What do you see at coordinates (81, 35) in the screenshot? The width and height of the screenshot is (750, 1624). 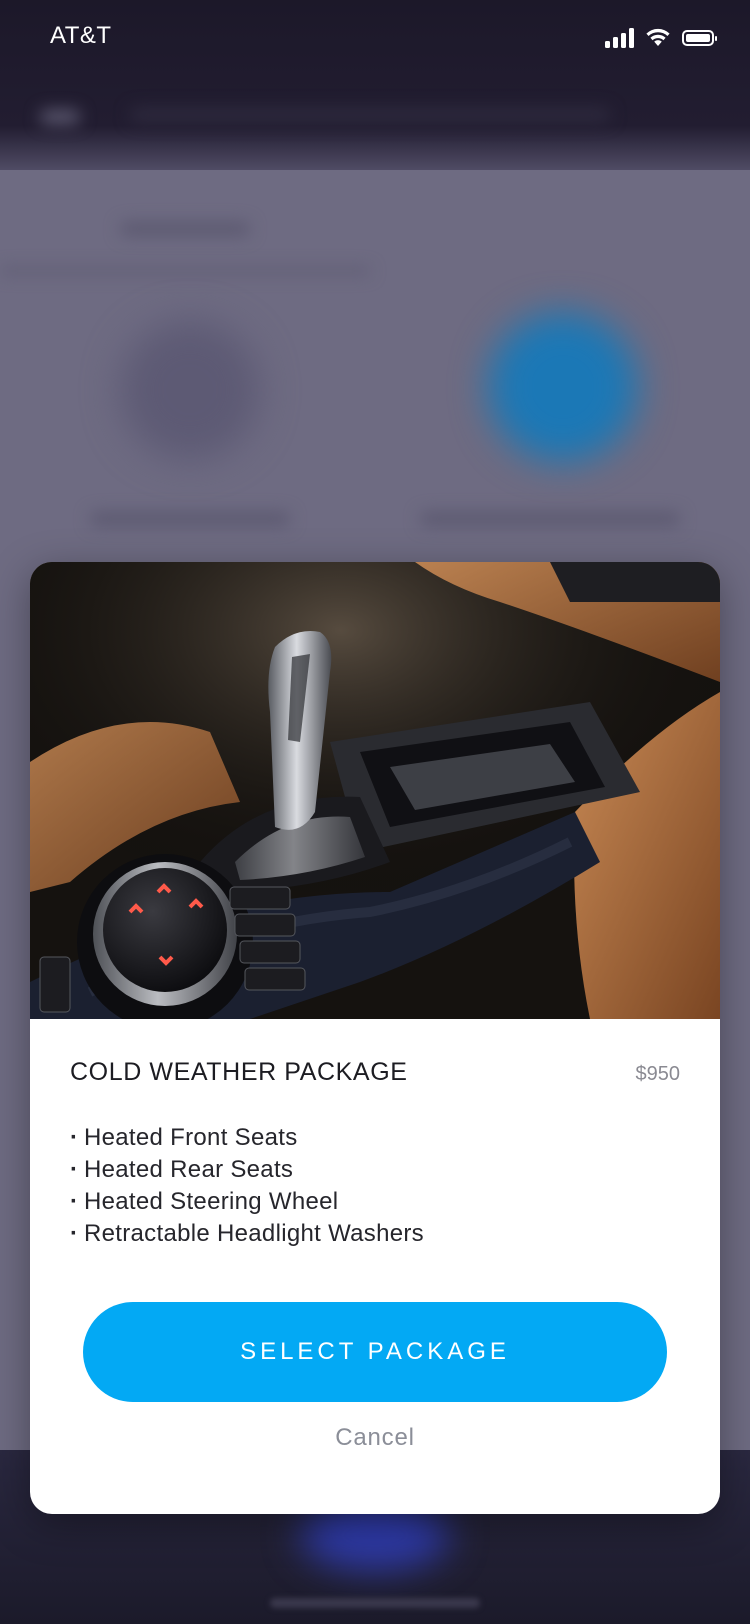 I see `carrier-label: AT&T` at bounding box center [81, 35].